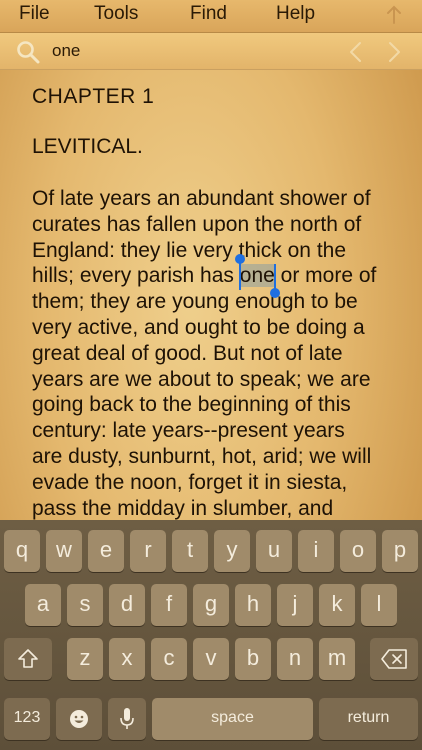  What do you see at coordinates (379, 605) in the screenshot?
I see `key-l: l` at bounding box center [379, 605].